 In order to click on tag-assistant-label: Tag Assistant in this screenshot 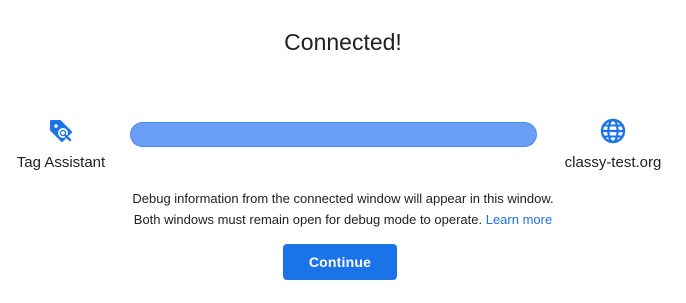, I will do `click(61, 162)`.